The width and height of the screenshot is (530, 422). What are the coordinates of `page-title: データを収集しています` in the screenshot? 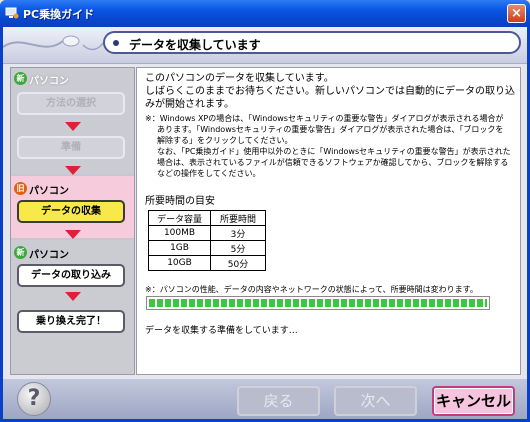 It's located at (195, 45).